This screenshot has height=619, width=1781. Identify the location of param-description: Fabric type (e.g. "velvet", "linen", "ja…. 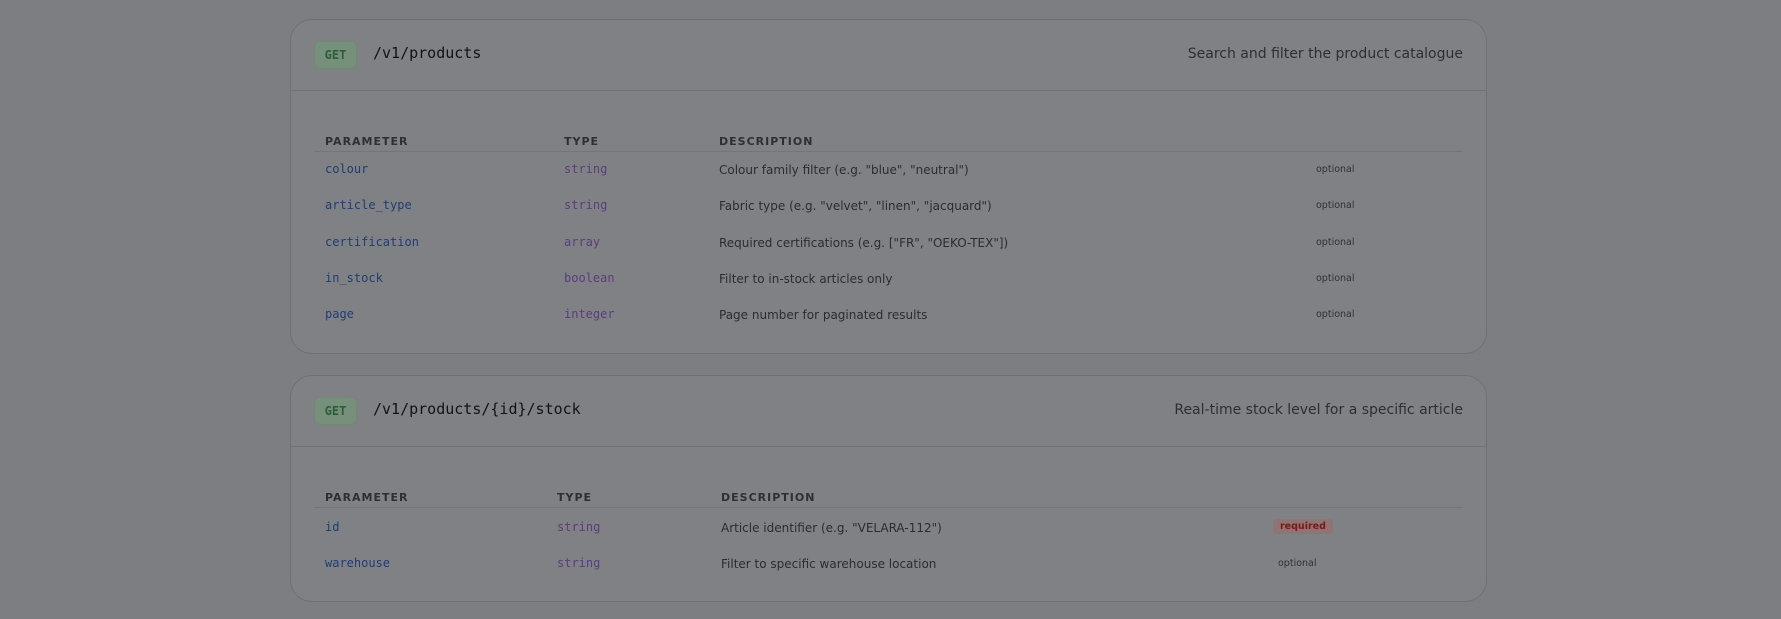
(855, 206).